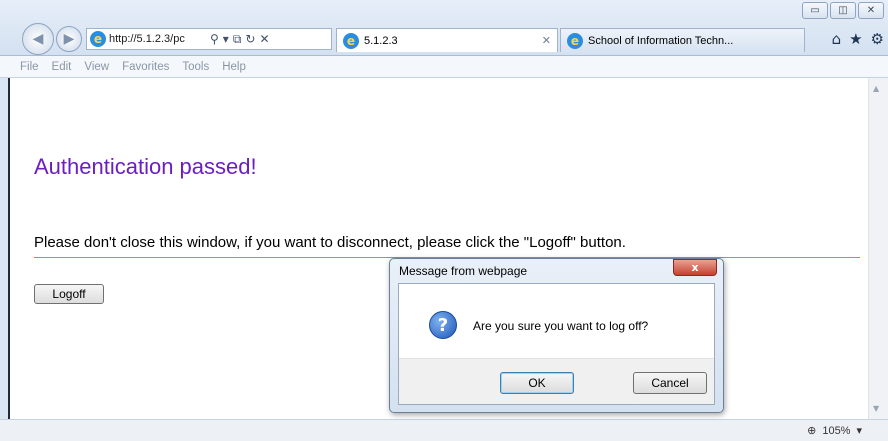  I want to click on home-icon: ⌂, so click(837, 39).